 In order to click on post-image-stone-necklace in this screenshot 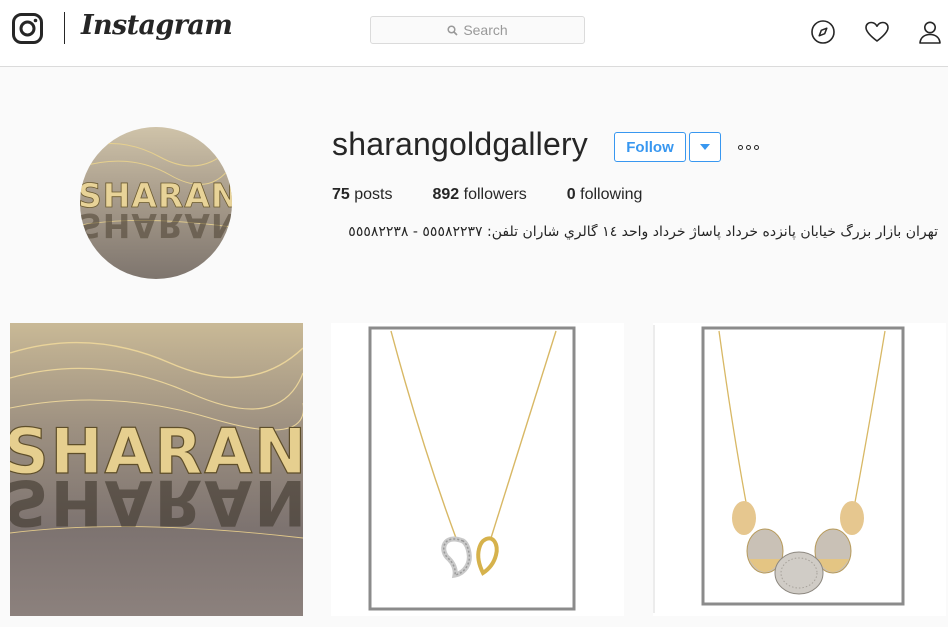, I will do `click(799, 469)`.